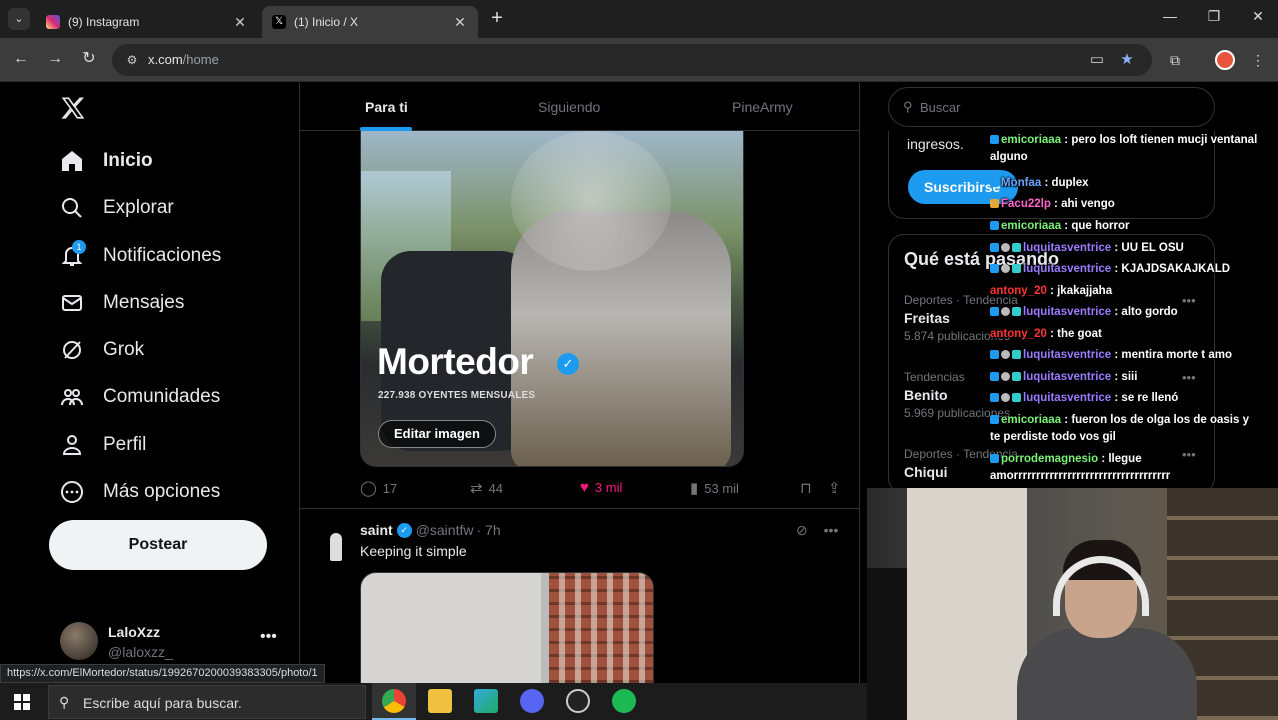  Describe the element at coordinates (1051, 107) in the screenshot. I see `search-input: ⚲ Buscar` at that location.